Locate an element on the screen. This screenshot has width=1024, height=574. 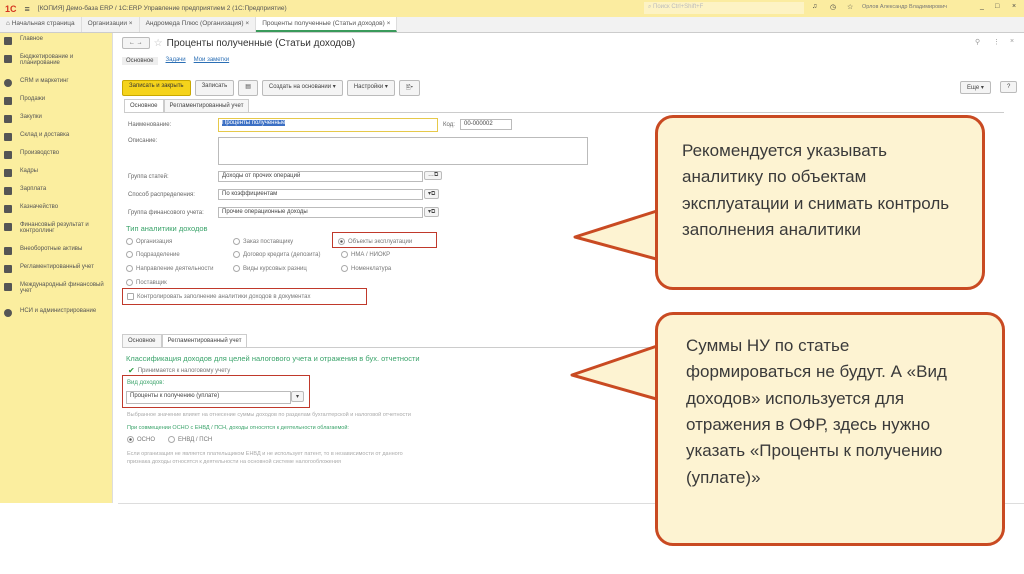
income-kind-select: Проценты к получению (уплате) is located at coordinates (208, 397).